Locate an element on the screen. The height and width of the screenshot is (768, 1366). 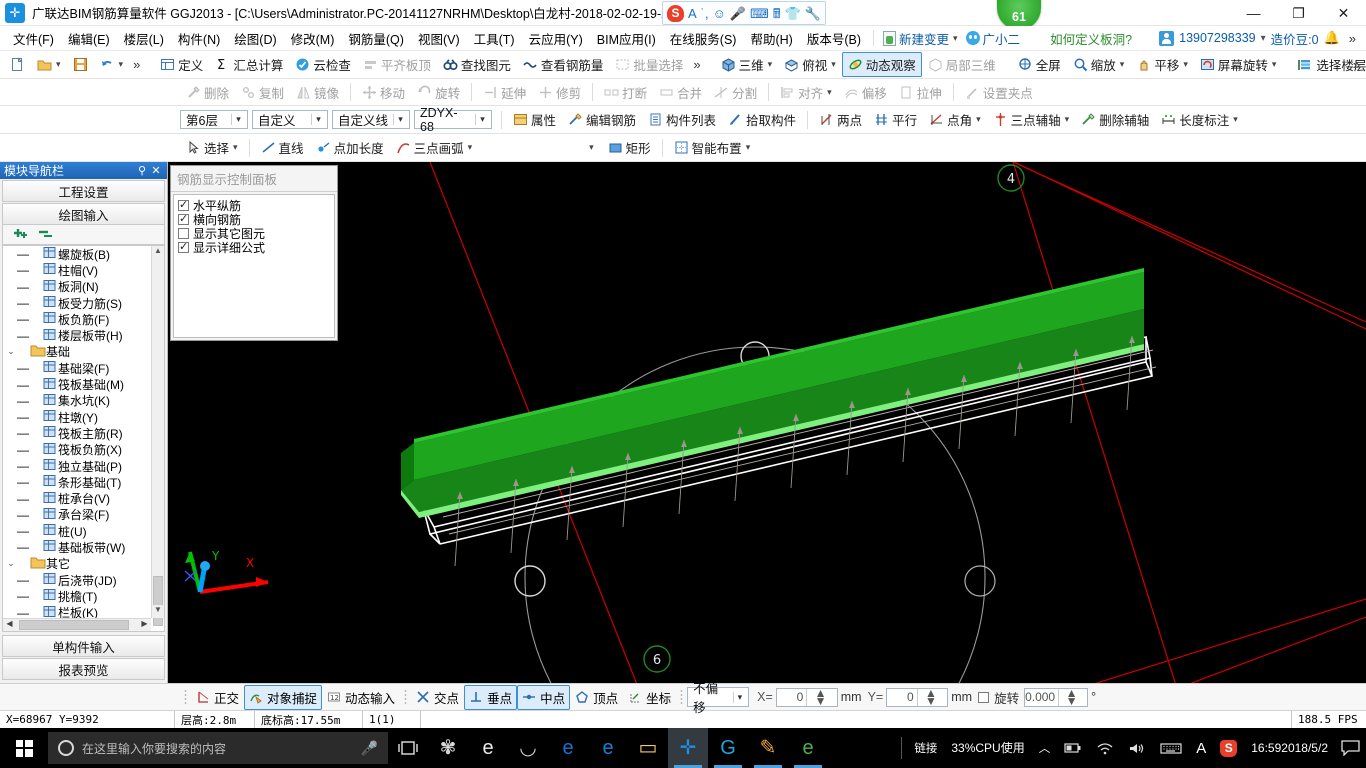
battery-icon is located at coordinates (1073, 748).